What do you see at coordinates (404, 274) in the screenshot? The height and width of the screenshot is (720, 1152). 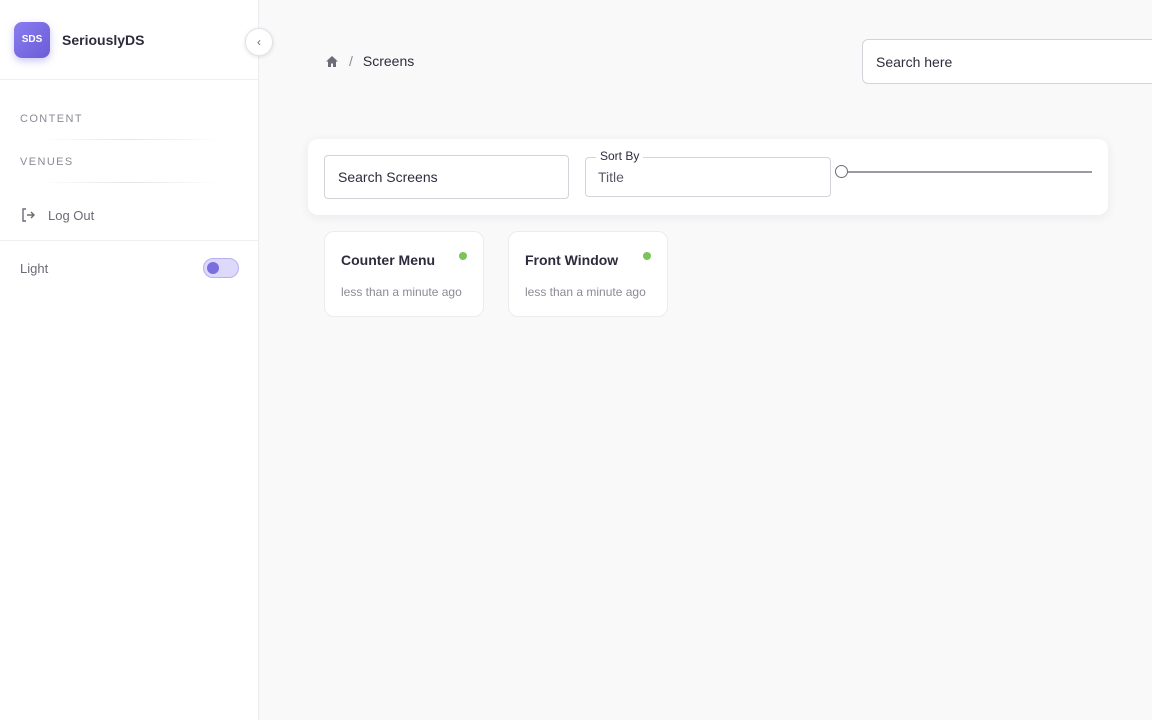 I see `screen-card: Counter Menu less than a minute ago` at bounding box center [404, 274].